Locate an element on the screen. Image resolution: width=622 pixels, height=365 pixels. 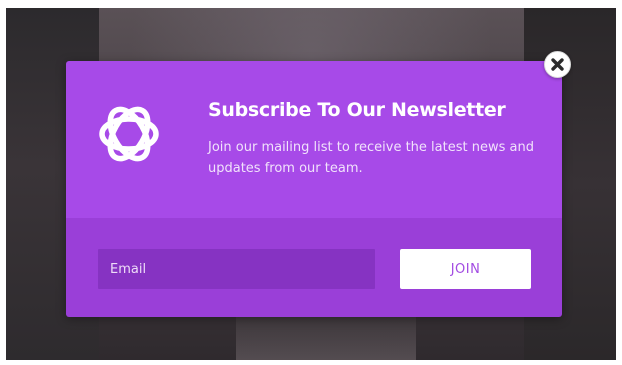
popup-title: Subscribe To Our Newsletter is located at coordinates (357, 110).